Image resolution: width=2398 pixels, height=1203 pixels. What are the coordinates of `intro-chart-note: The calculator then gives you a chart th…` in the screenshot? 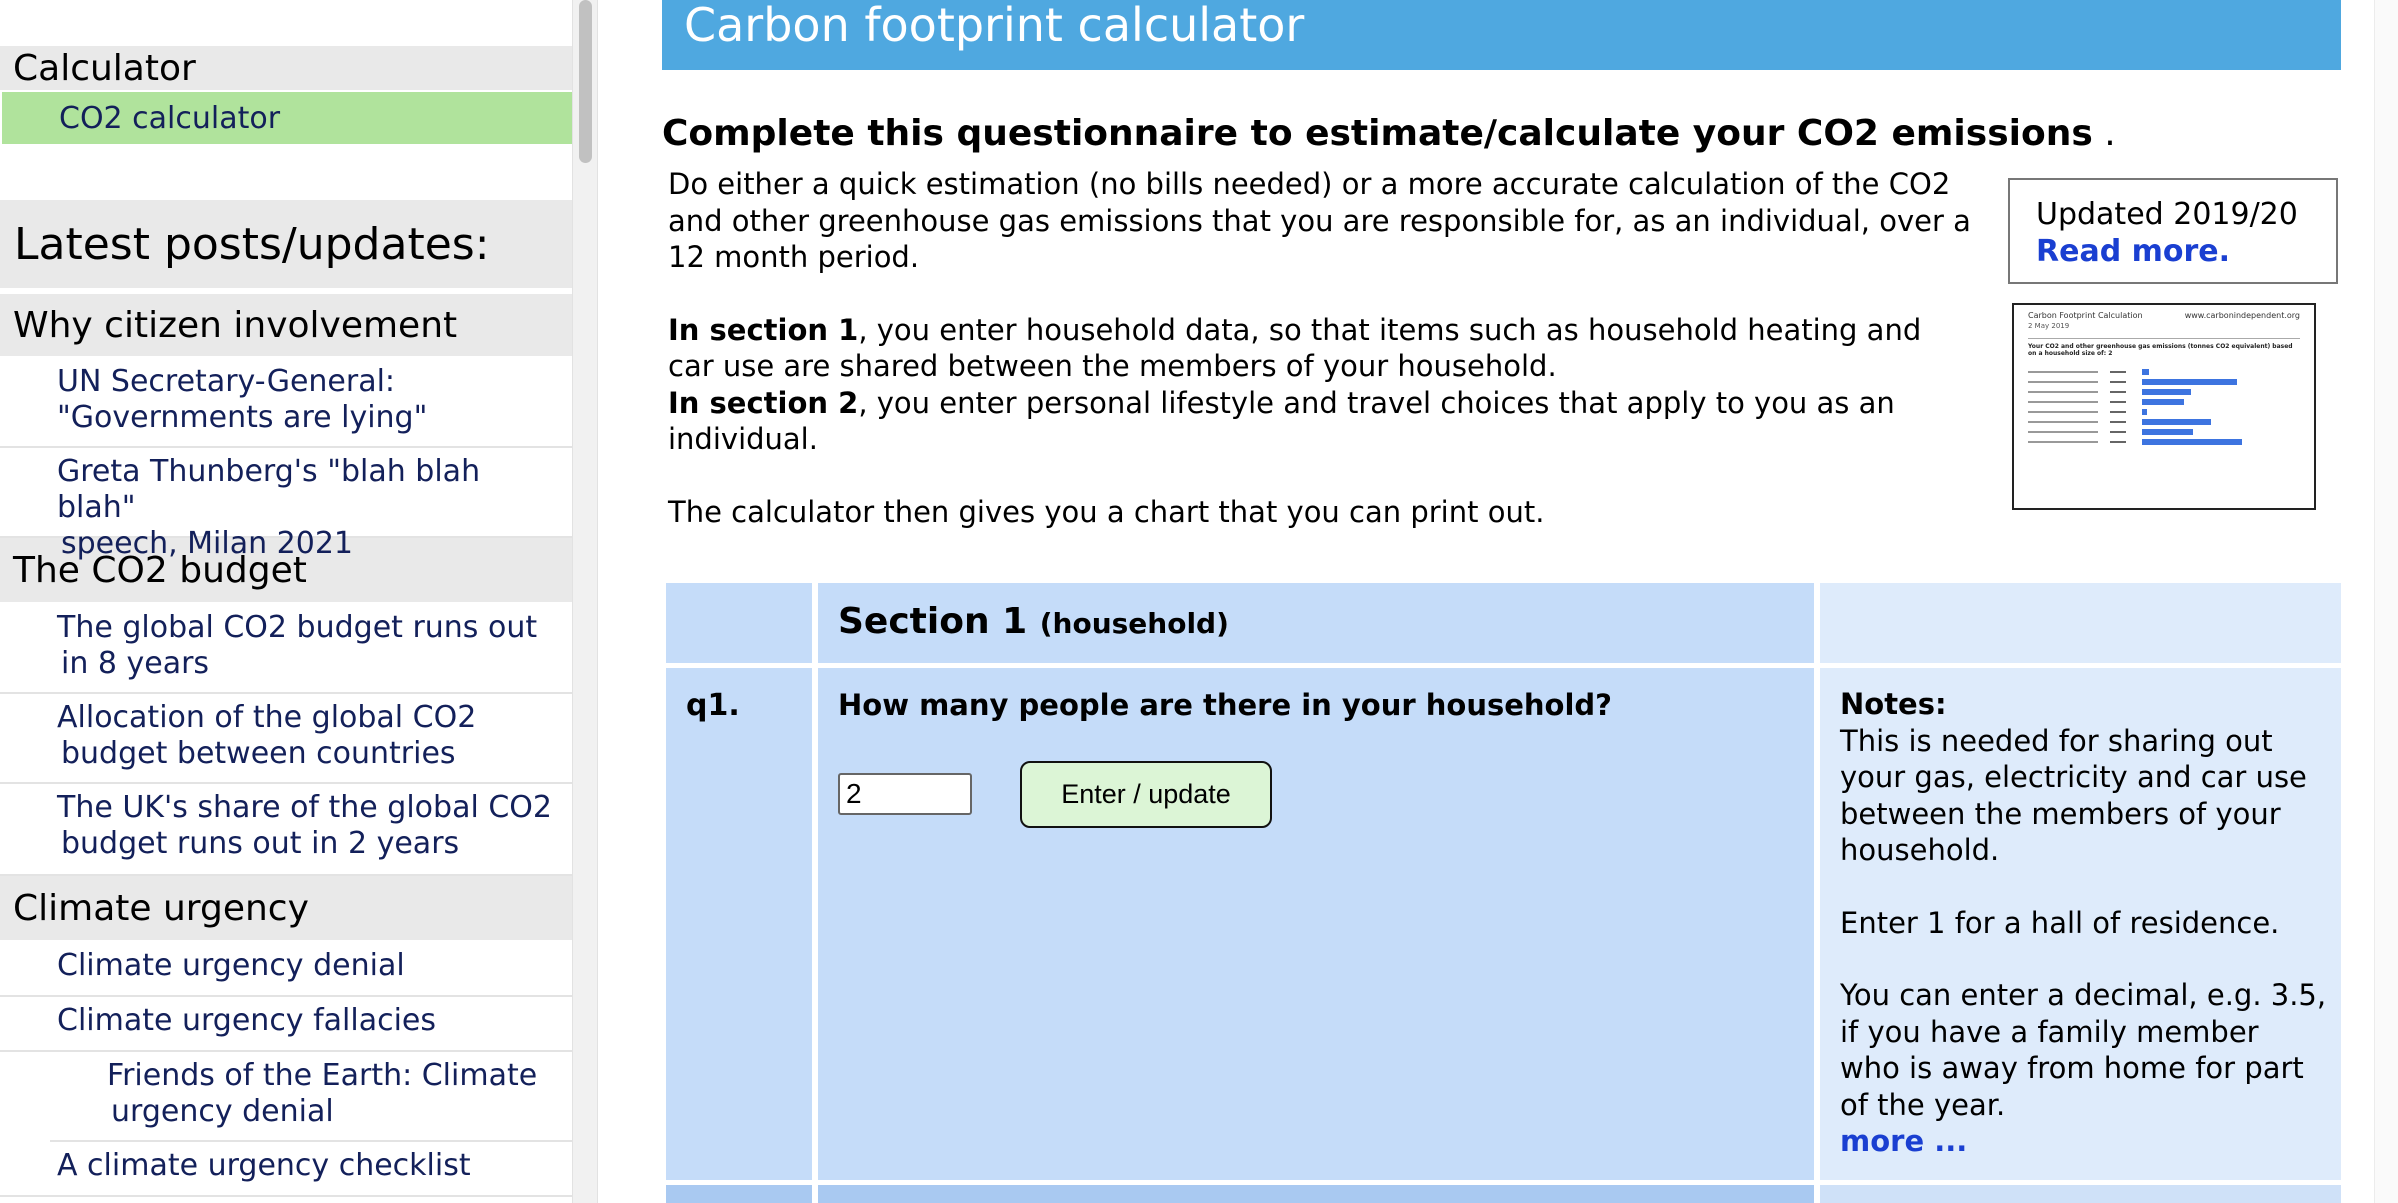 It's located at (1106, 511).